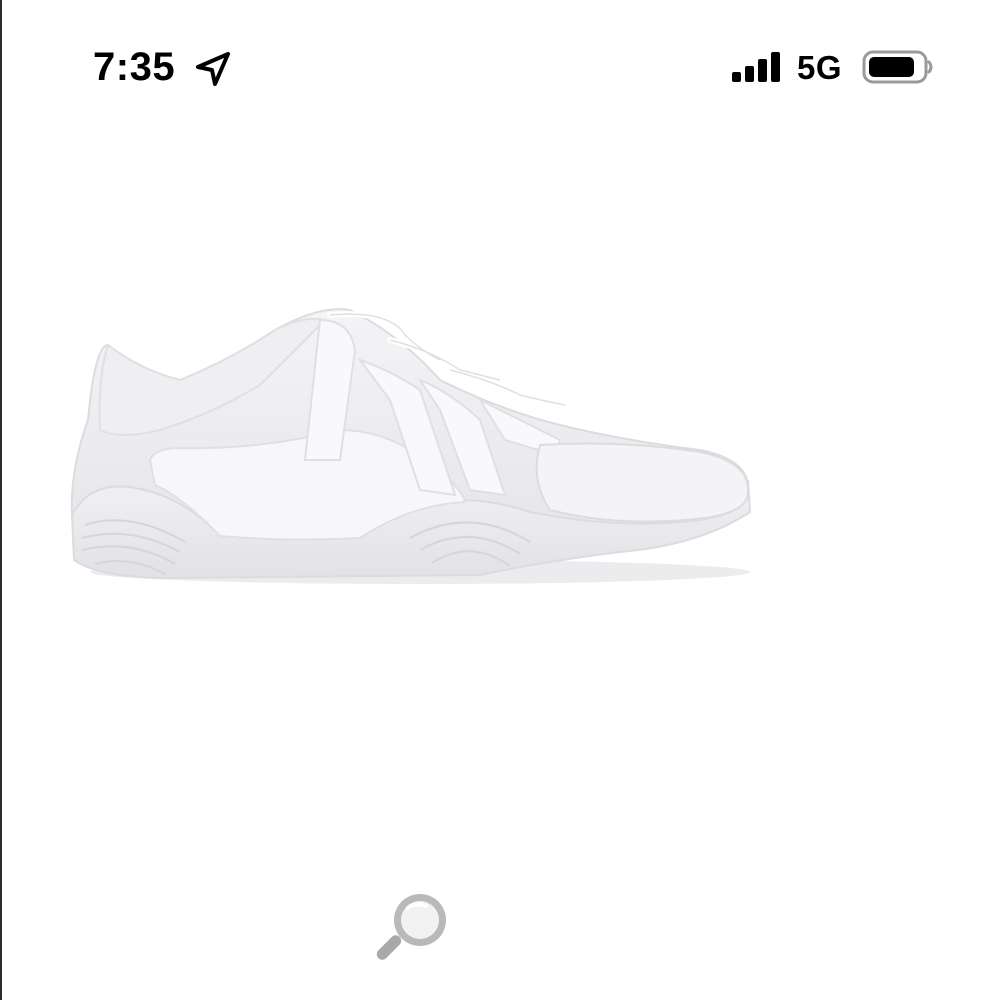 The height and width of the screenshot is (1000, 1000). What do you see at coordinates (820, 67) in the screenshot?
I see `network-type: 5G` at bounding box center [820, 67].